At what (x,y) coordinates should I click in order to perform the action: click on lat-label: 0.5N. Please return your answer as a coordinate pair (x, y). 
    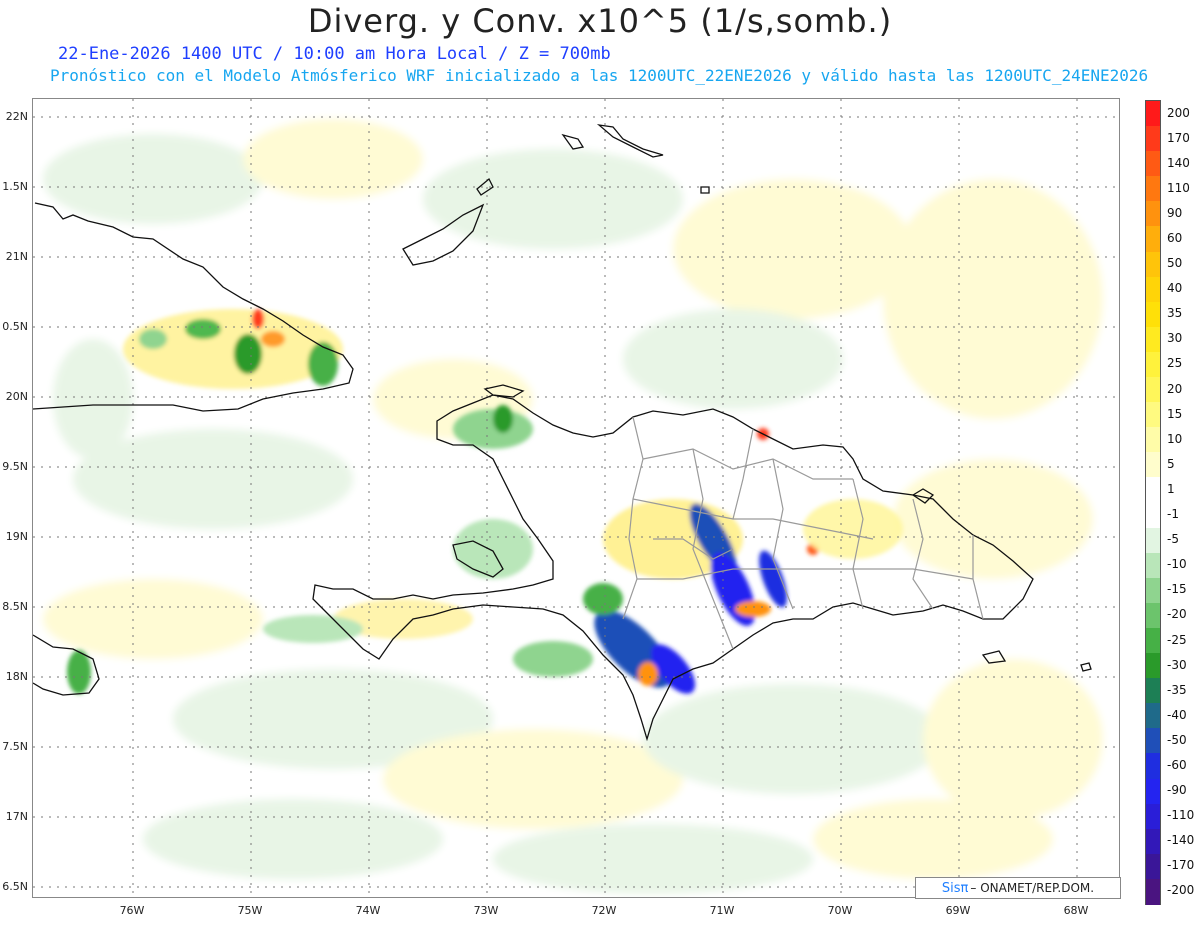
    Looking at the image, I should click on (15, 326).